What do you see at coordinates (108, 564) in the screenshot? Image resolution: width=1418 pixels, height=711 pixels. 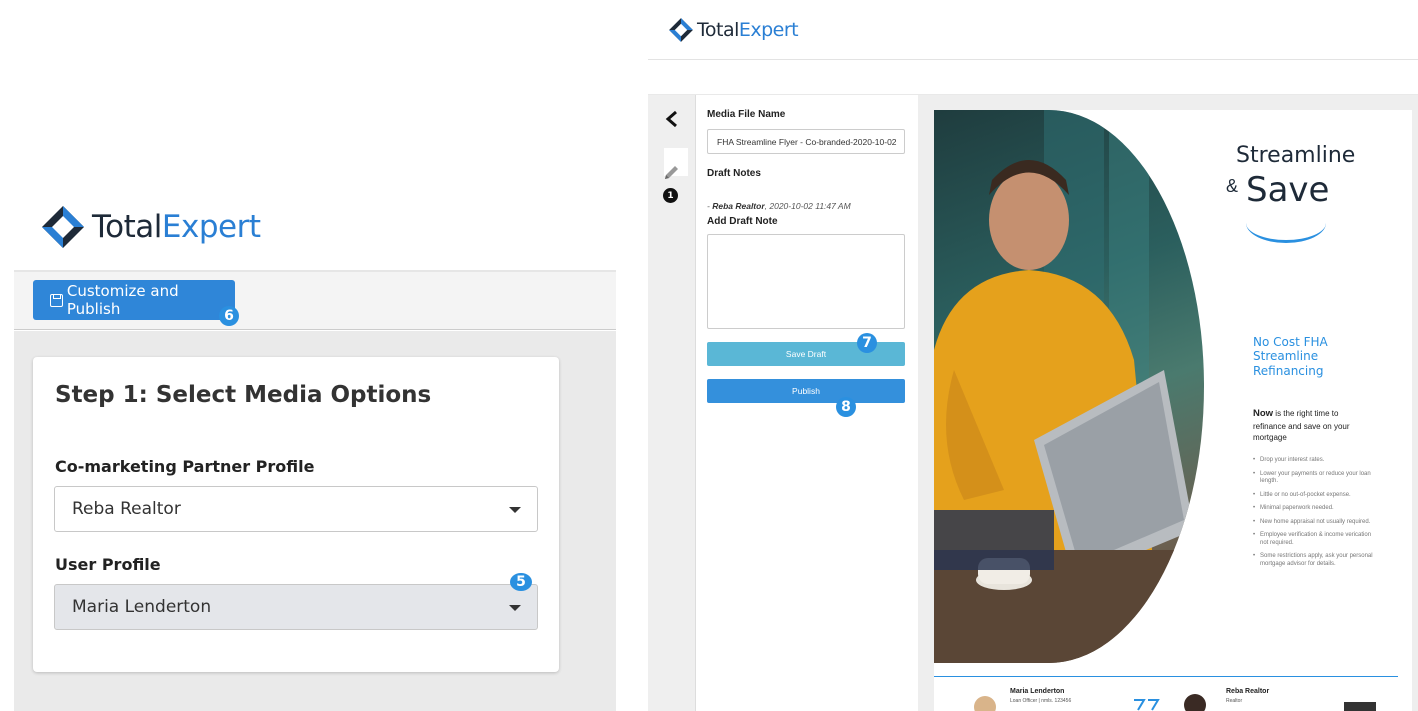 I see `user-profile-label: User Profile` at bounding box center [108, 564].